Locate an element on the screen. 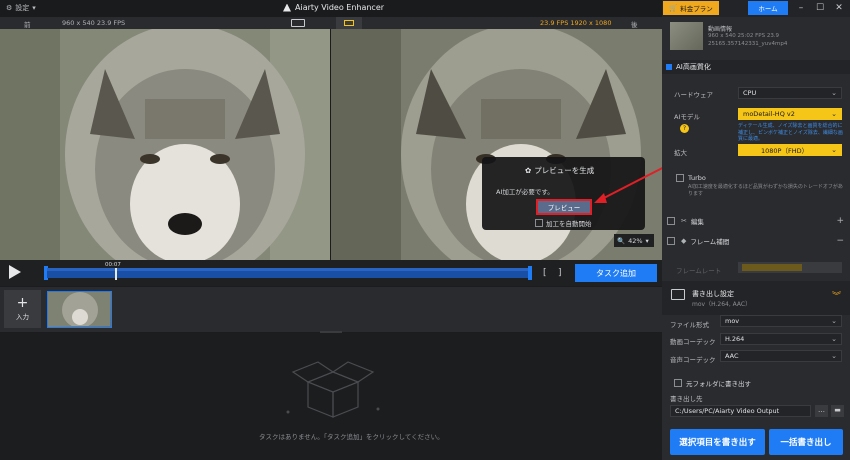 This screenshot has height=460, width=850. output-path-value: C:/Users/PC/Aiarty Video Output is located at coordinates (727, 411).